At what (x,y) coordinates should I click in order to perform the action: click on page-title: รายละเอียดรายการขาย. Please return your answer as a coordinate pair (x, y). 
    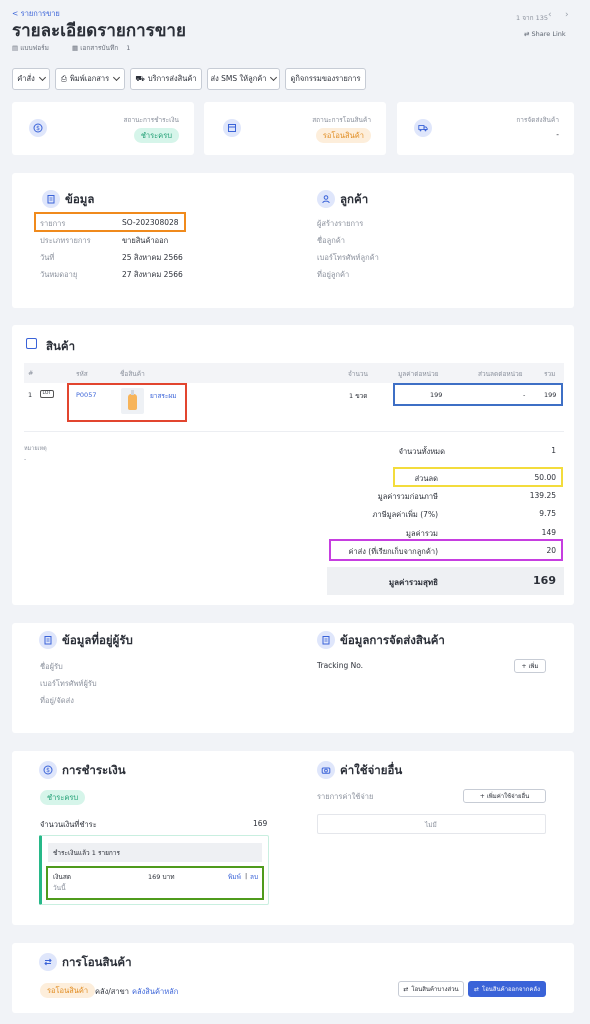
    Looking at the image, I should click on (99, 31).